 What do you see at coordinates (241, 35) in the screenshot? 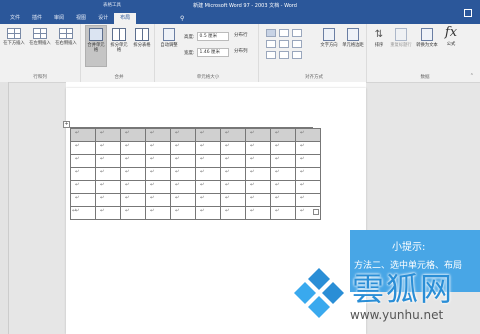
I see `distribute-rows-button: 分布行` at bounding box center [241, 35].